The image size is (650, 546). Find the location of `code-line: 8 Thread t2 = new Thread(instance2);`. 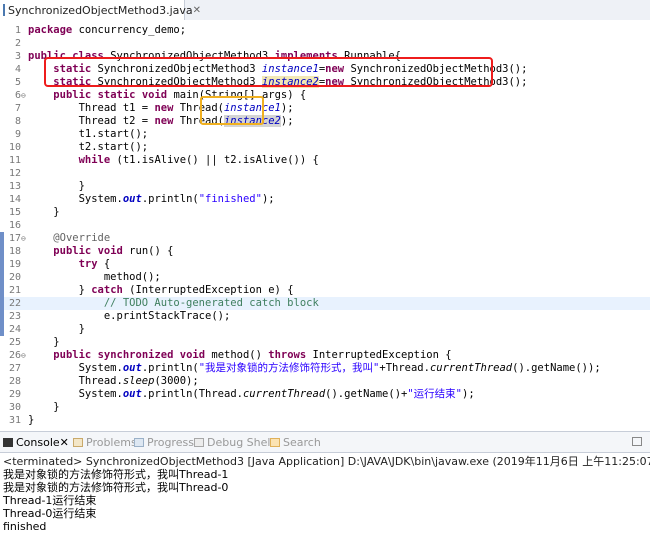

code-line: 8 Thread t2 = new Thread(instance2); is located at coordinates (325, 121).